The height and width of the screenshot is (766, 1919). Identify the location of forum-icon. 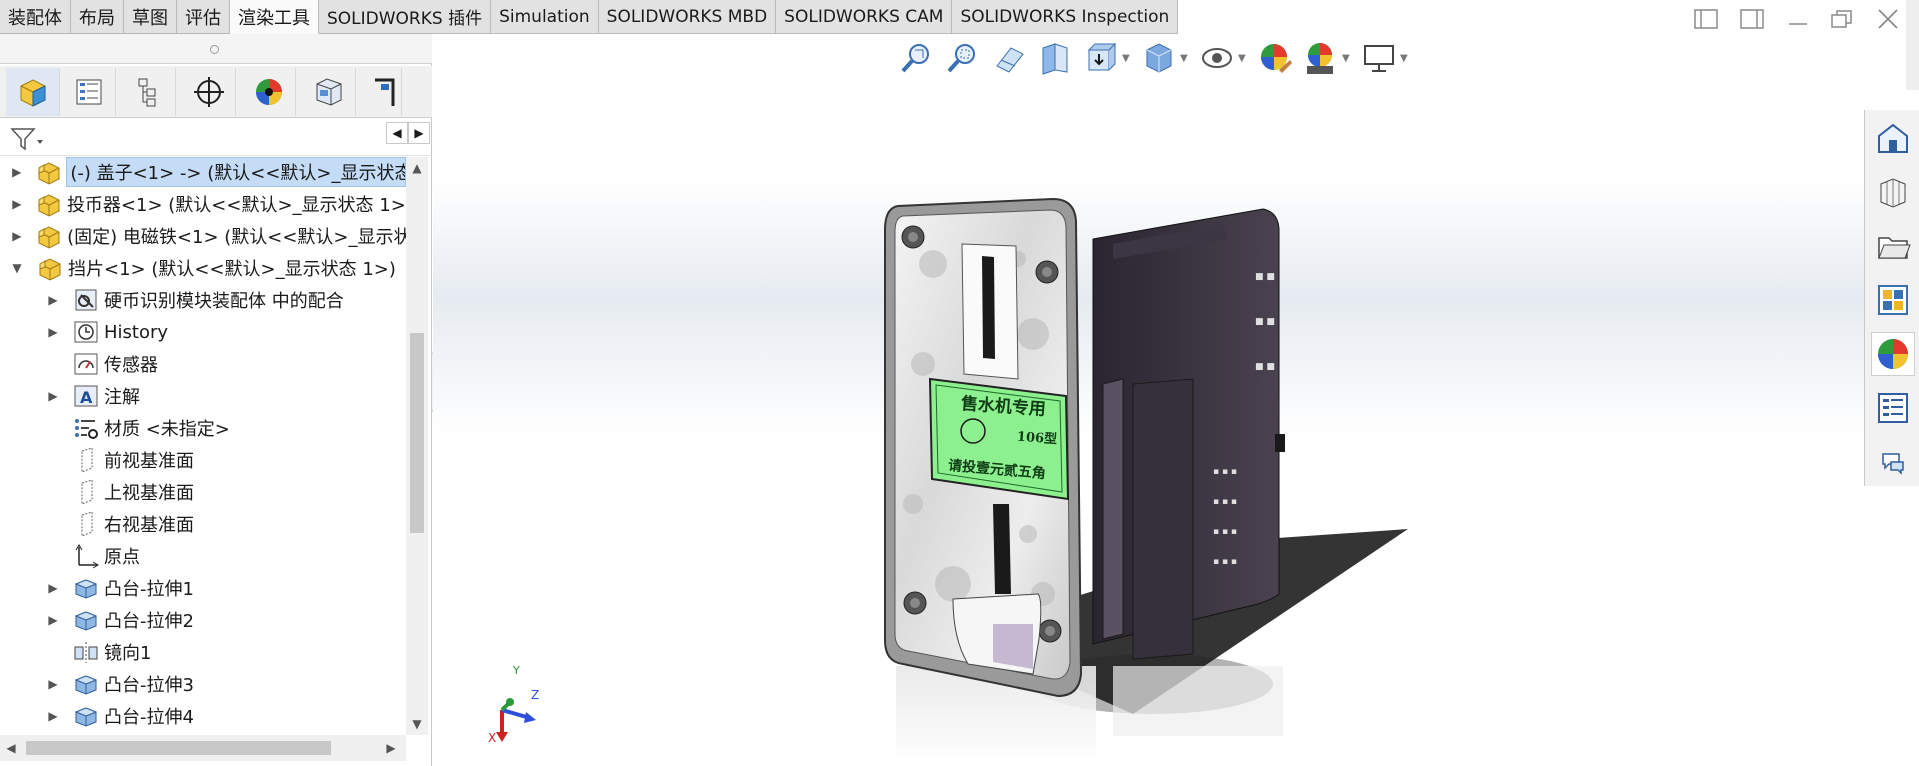
(1893, 462).